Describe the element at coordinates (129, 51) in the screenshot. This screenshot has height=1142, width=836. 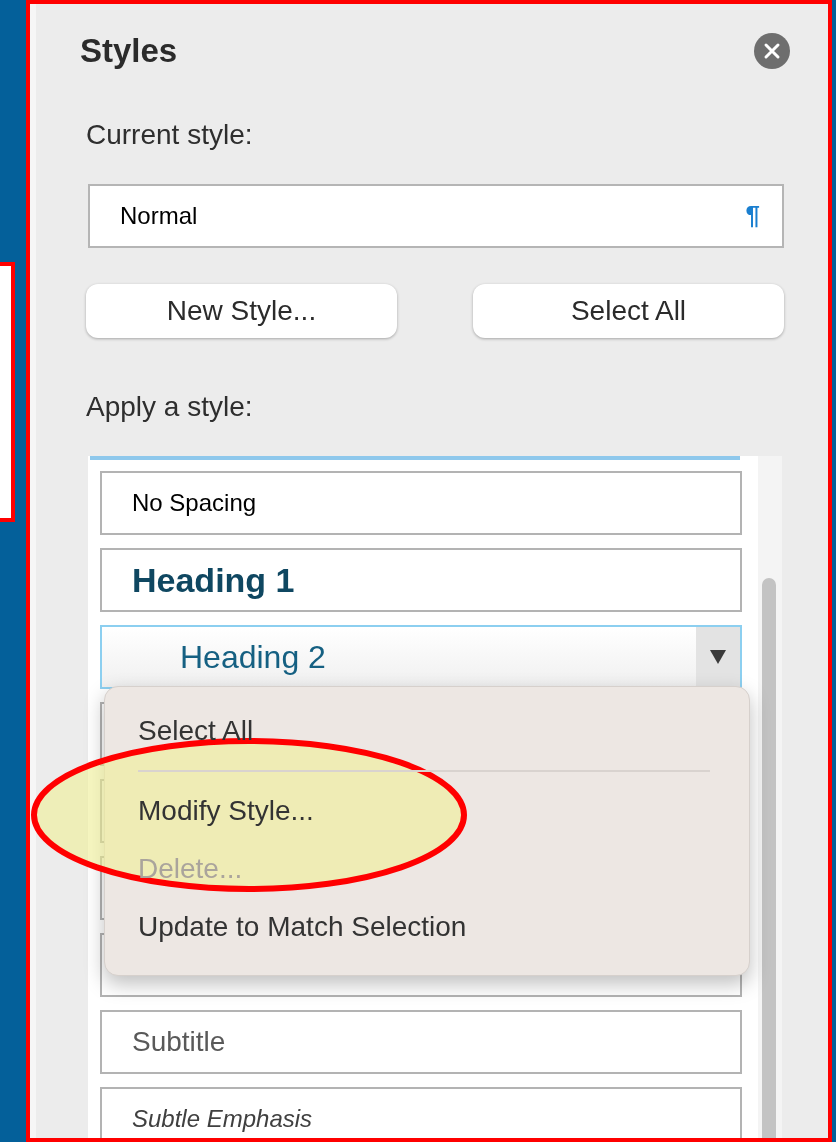
I see `panel-title: Styles` at that location.